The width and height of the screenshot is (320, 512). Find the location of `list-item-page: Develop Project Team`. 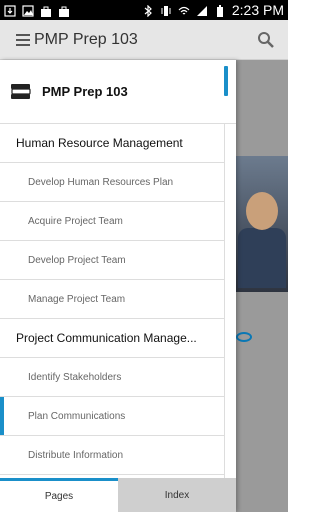

list-item-page: Develop Project Team is located at coordinates (112, 260).